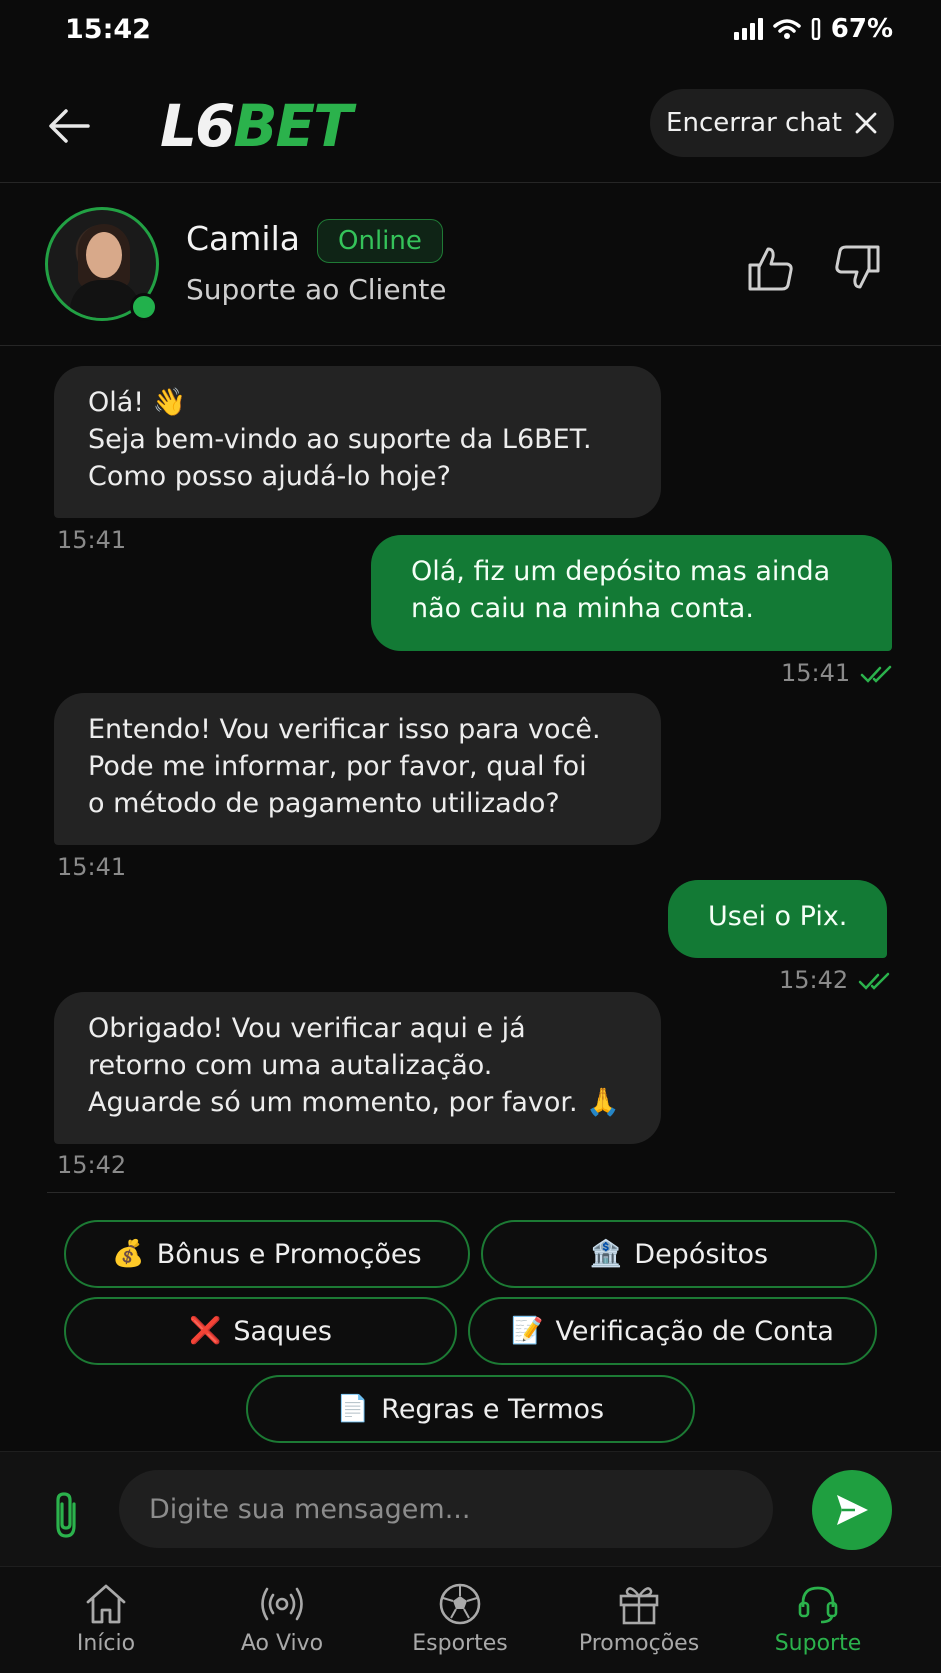  I want to click on user-message: Usei o Pix., so click(777, 919).